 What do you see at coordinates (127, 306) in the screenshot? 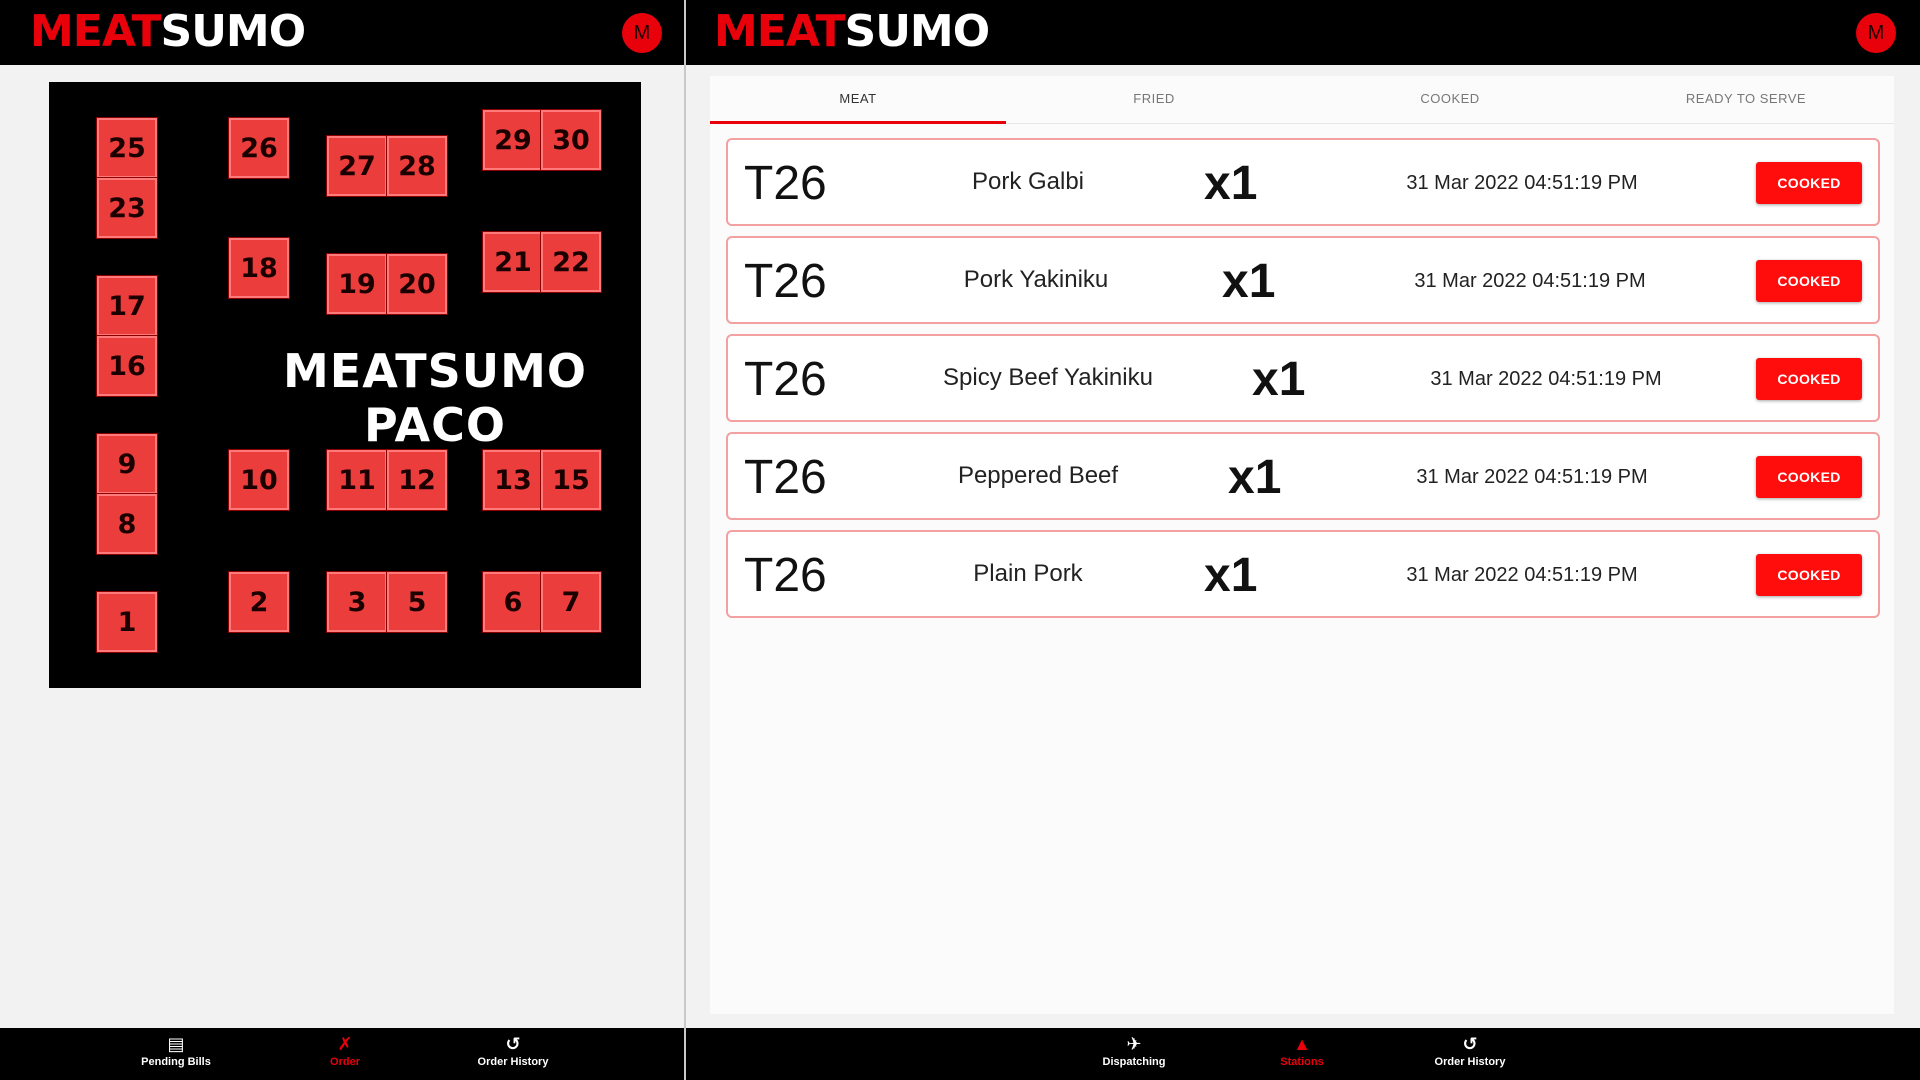
I see `table-17: 17` at bounding box center [127, 306].